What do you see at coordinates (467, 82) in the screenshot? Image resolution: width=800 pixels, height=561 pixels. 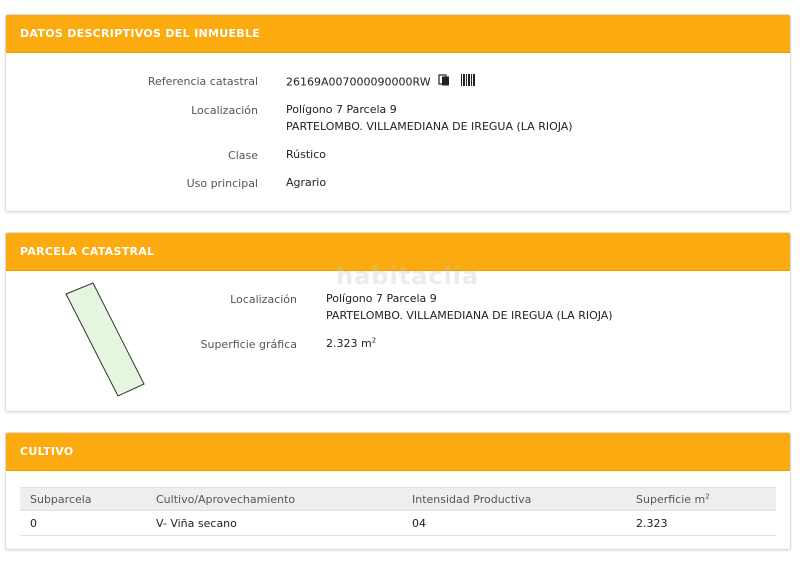 I see `barcode-icon` at bounding box center [467, 82].